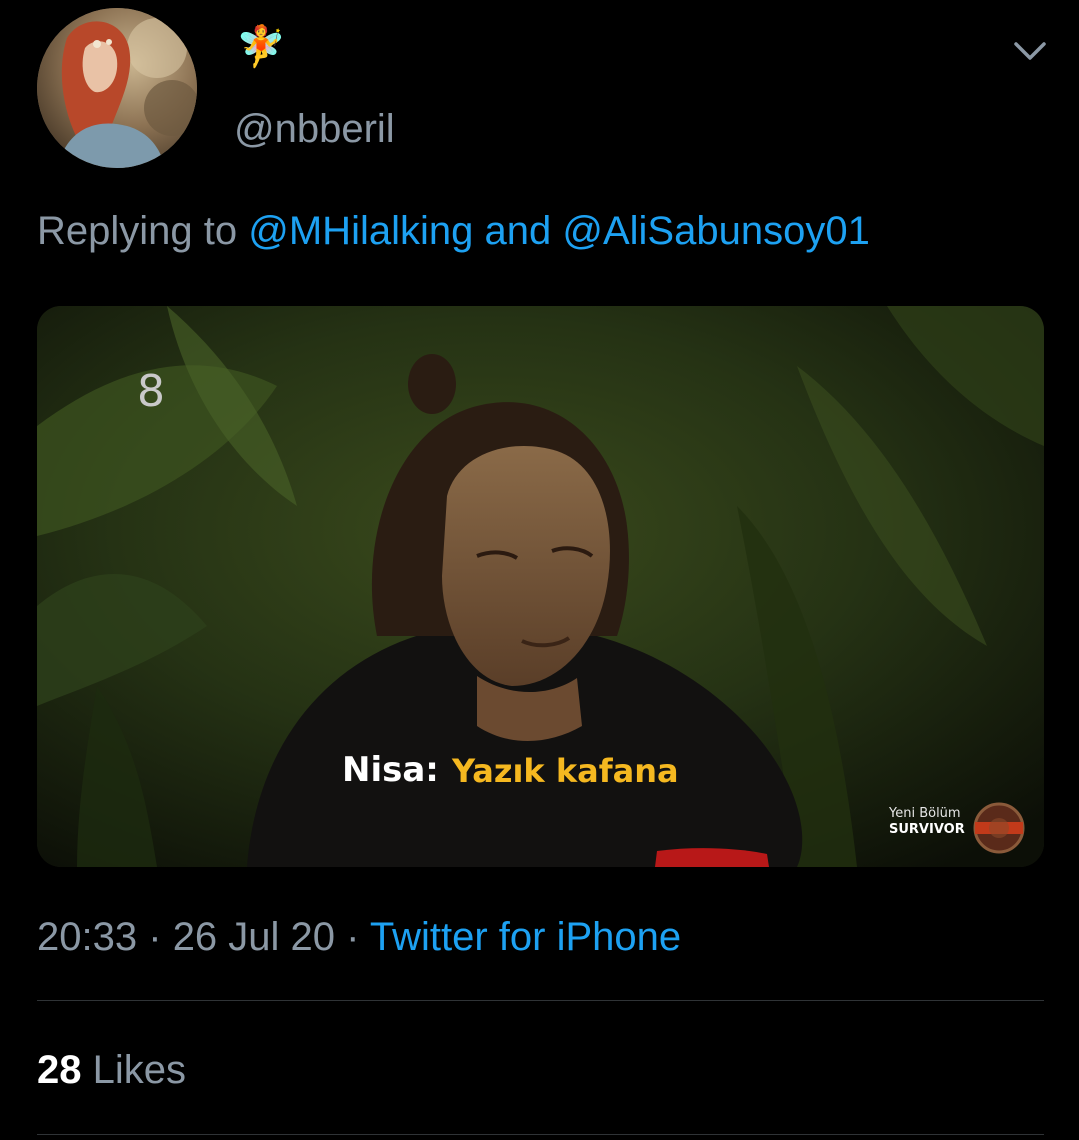  Describe the element at coordinates (999, 828) in the screenshot. I see `survivor-logo` at that location.